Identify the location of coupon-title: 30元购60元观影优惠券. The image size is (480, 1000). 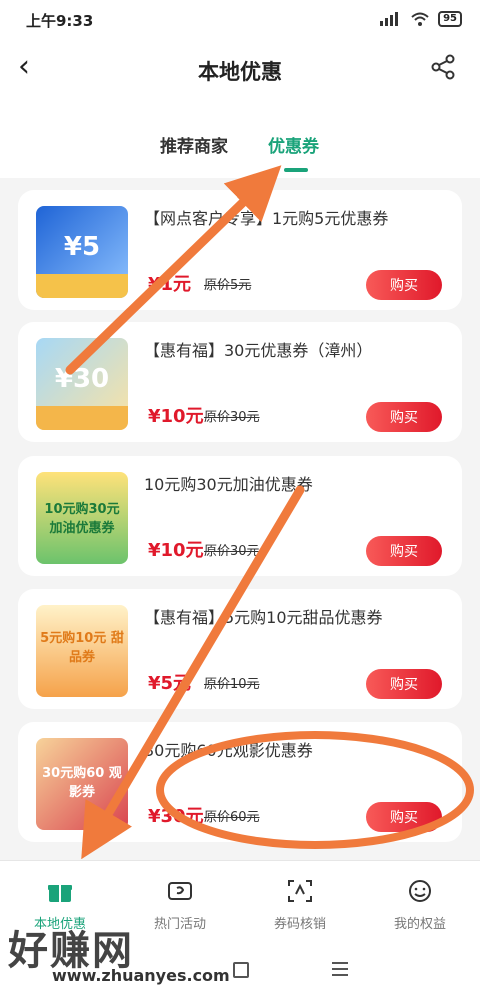
(228, 750).